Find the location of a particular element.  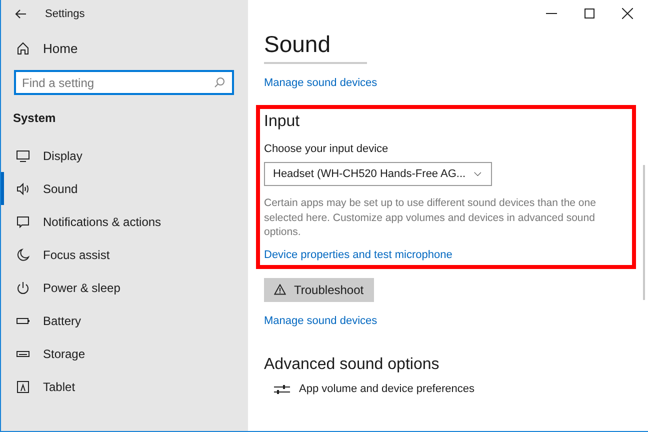

sidebar-item: Storage is located at coordinates (124, 353).